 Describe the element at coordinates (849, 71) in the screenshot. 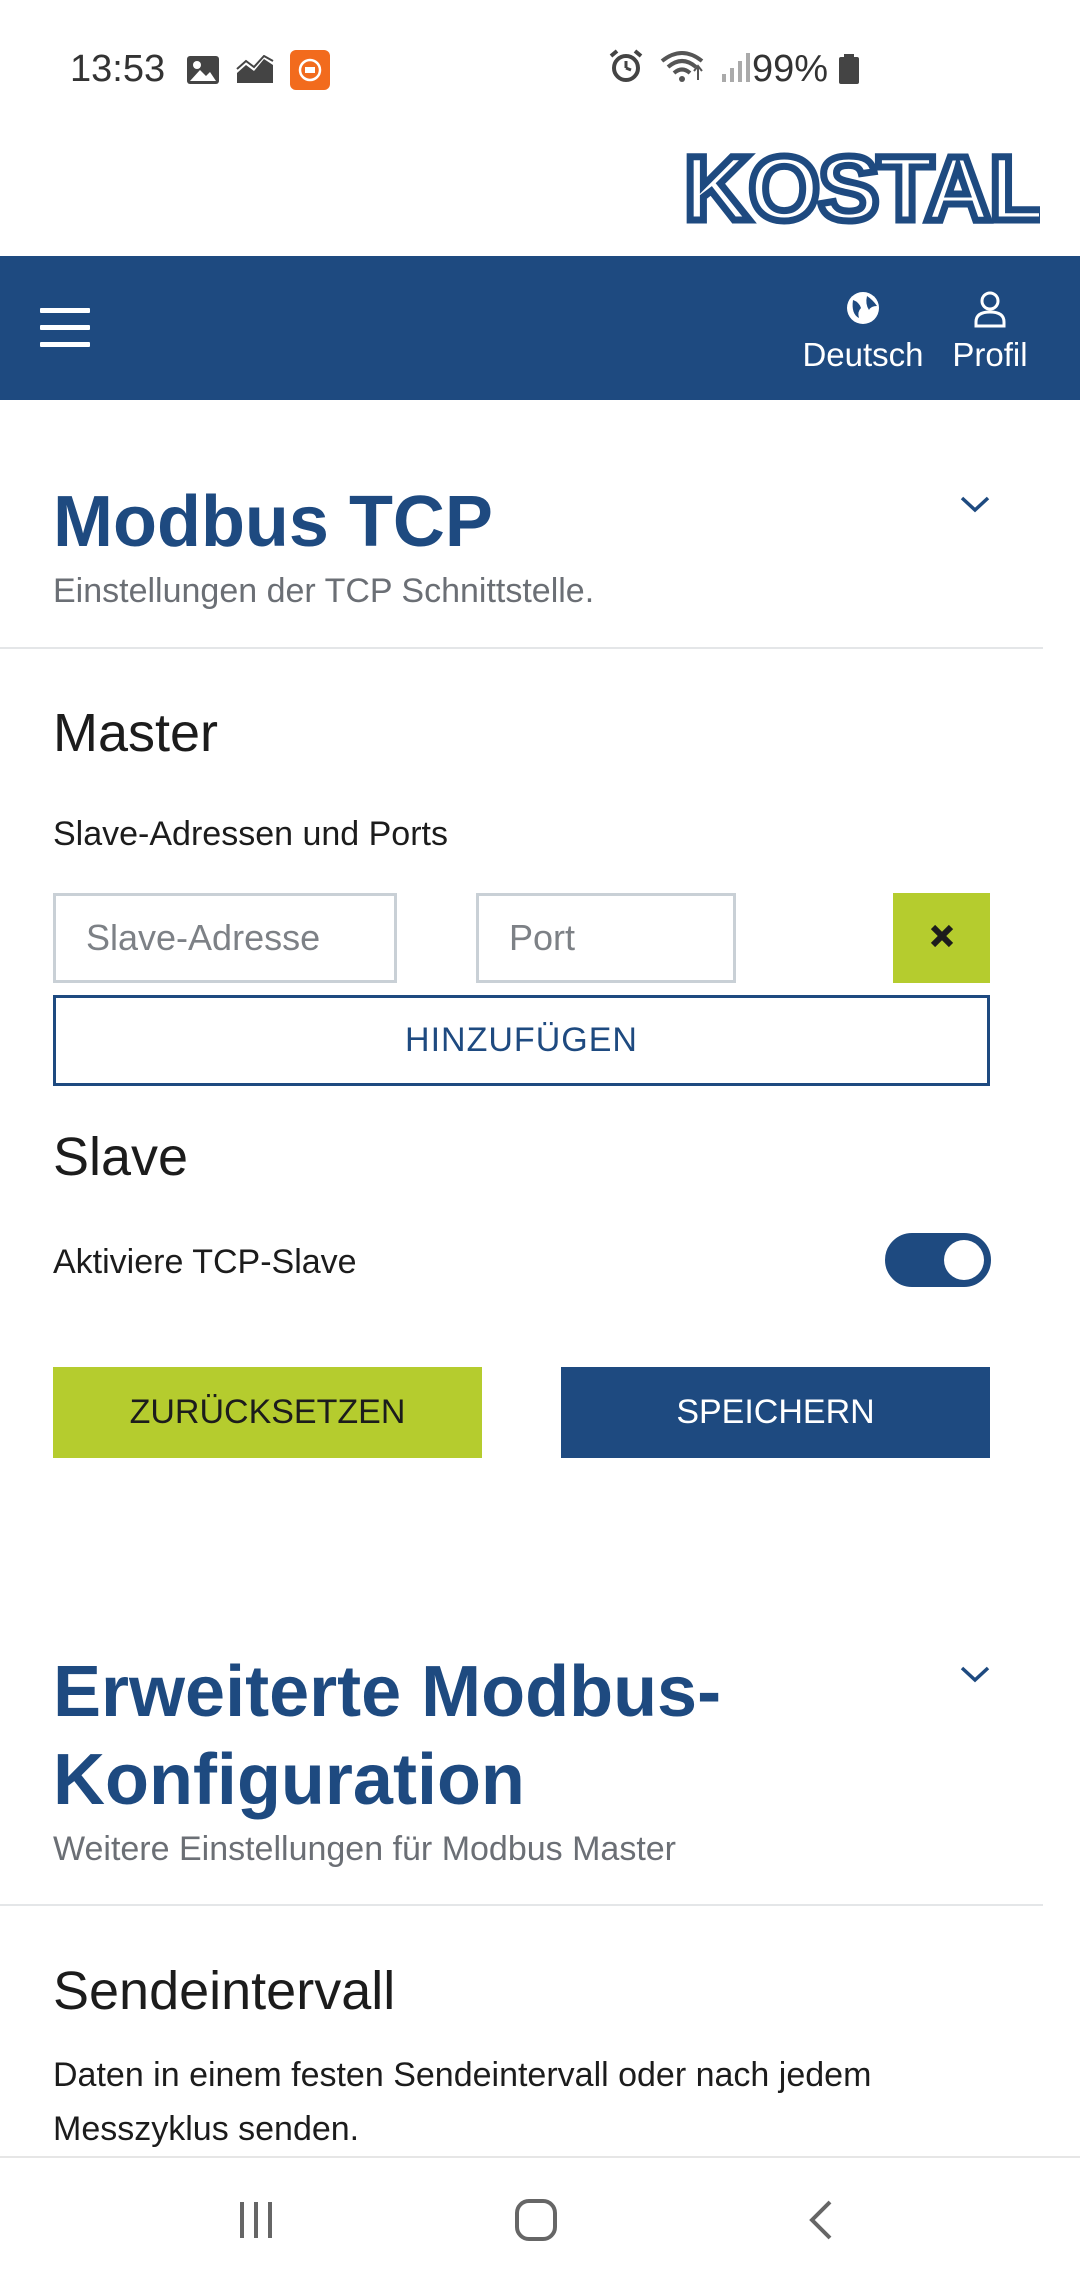

I see `battery-icon` at that location.